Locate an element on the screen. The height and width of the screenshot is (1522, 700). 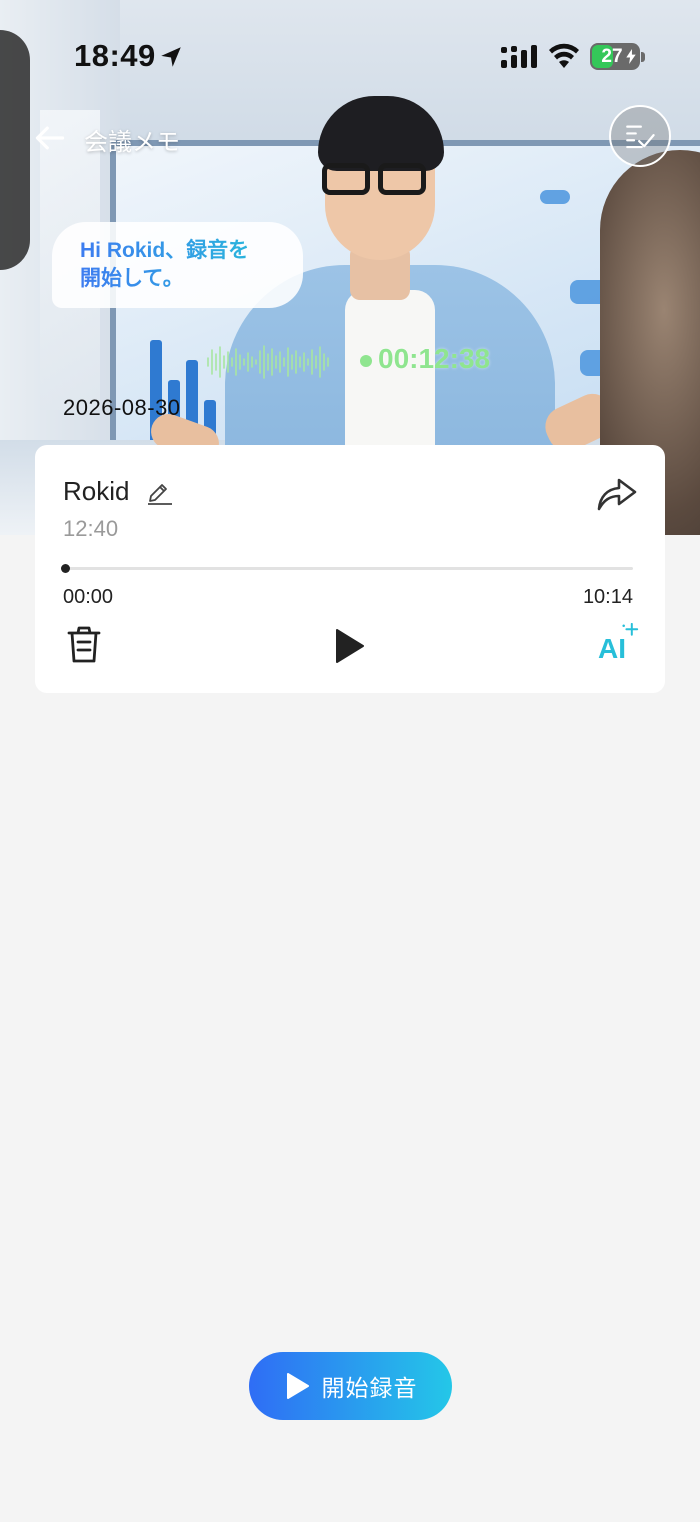
voice-command-line-1: Hi Rokid、録音を is located at coordinates (181, 251).